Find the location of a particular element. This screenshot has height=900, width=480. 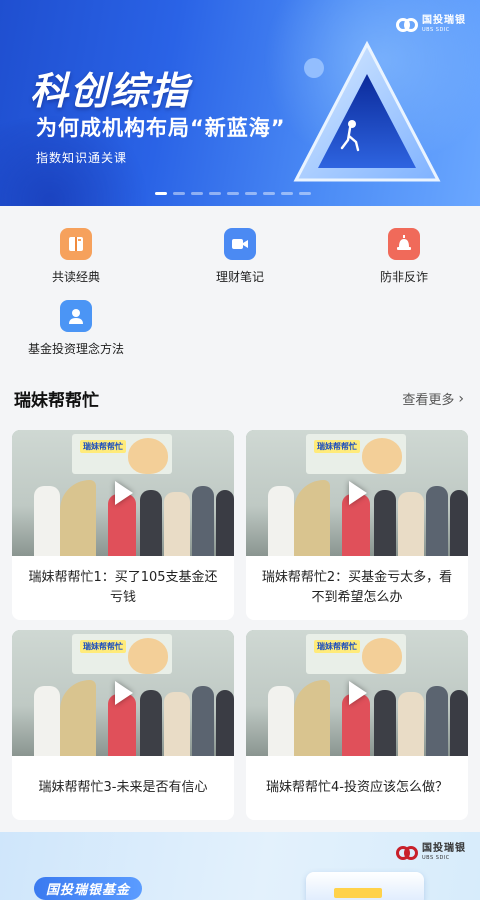

menu-item-reading-classics: 共读经典 is located at coordinates (76, 256).